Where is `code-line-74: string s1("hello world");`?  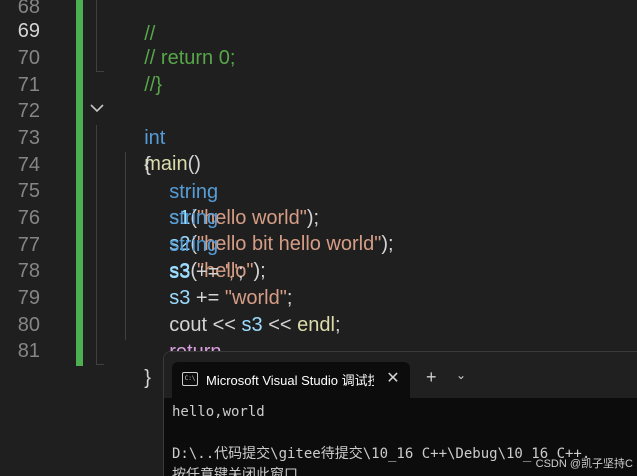
code-line-74: string s1("hello world"); is located at coordinates (233, 191).